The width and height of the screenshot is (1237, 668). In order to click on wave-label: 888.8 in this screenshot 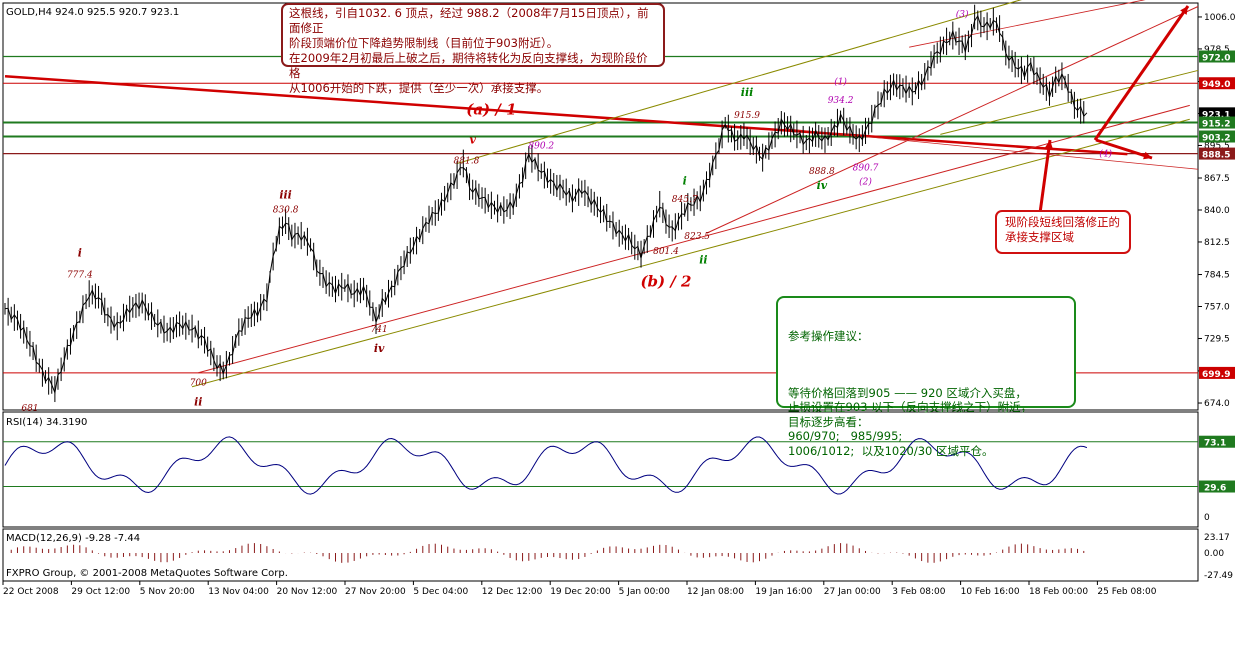, I will do `click(822, 172)`.